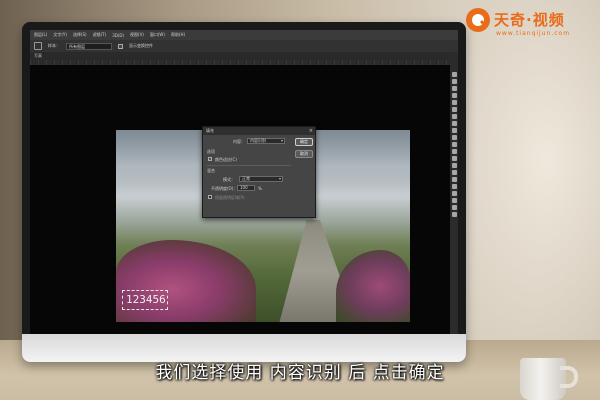 Image resolution: width=600 pixels, height=400 pixels. Describe the element at coordinates (230, 197) in the screenshot. I see `preserve-transparency-label: 保留透明区域(P)` at that location.